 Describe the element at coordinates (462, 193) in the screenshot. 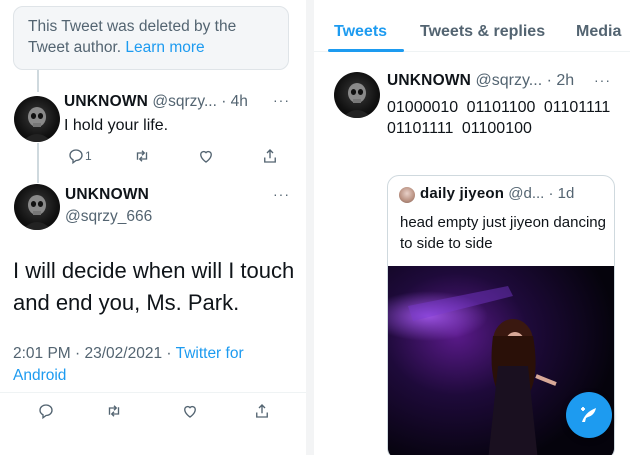

I see `quoted-author-name: daily jiyeon` at that location.